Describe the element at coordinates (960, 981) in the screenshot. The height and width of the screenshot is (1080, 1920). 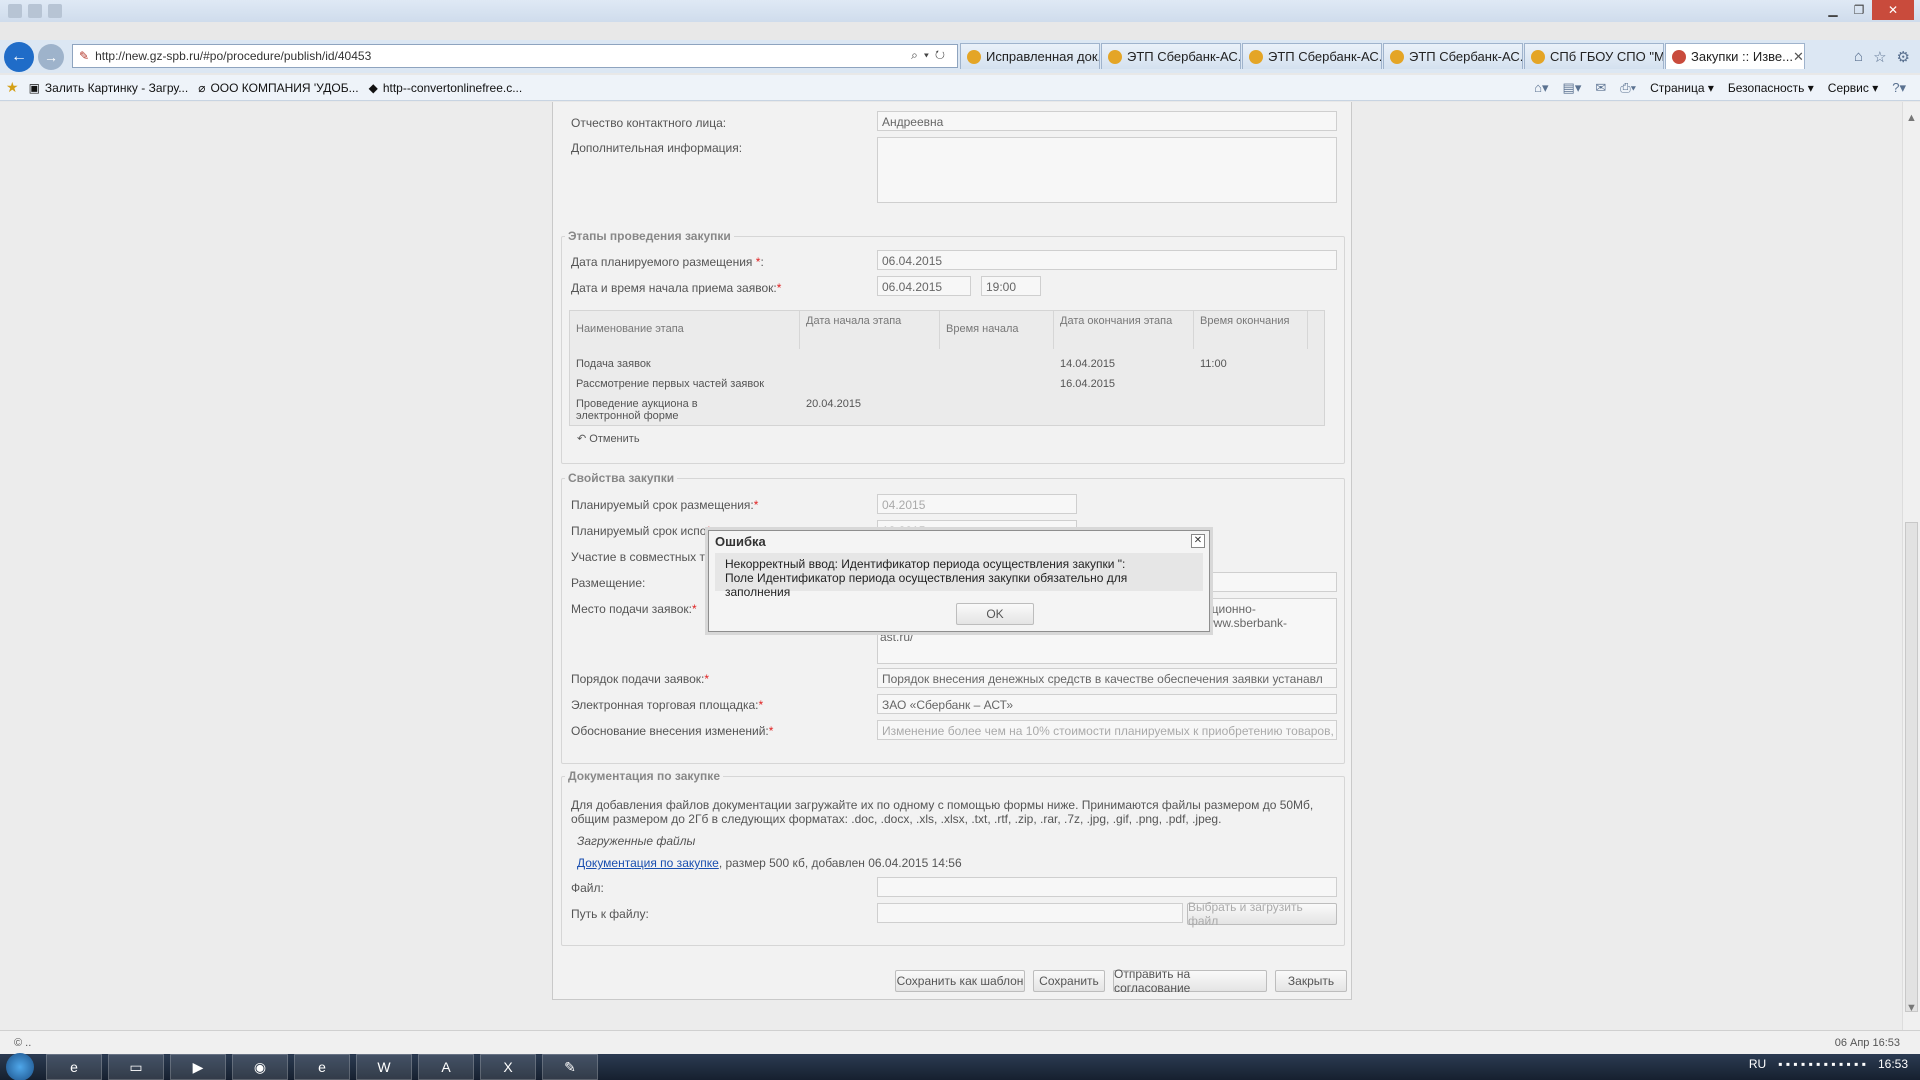
I see `save-template-button: Сохранить как шаблон` at that location.